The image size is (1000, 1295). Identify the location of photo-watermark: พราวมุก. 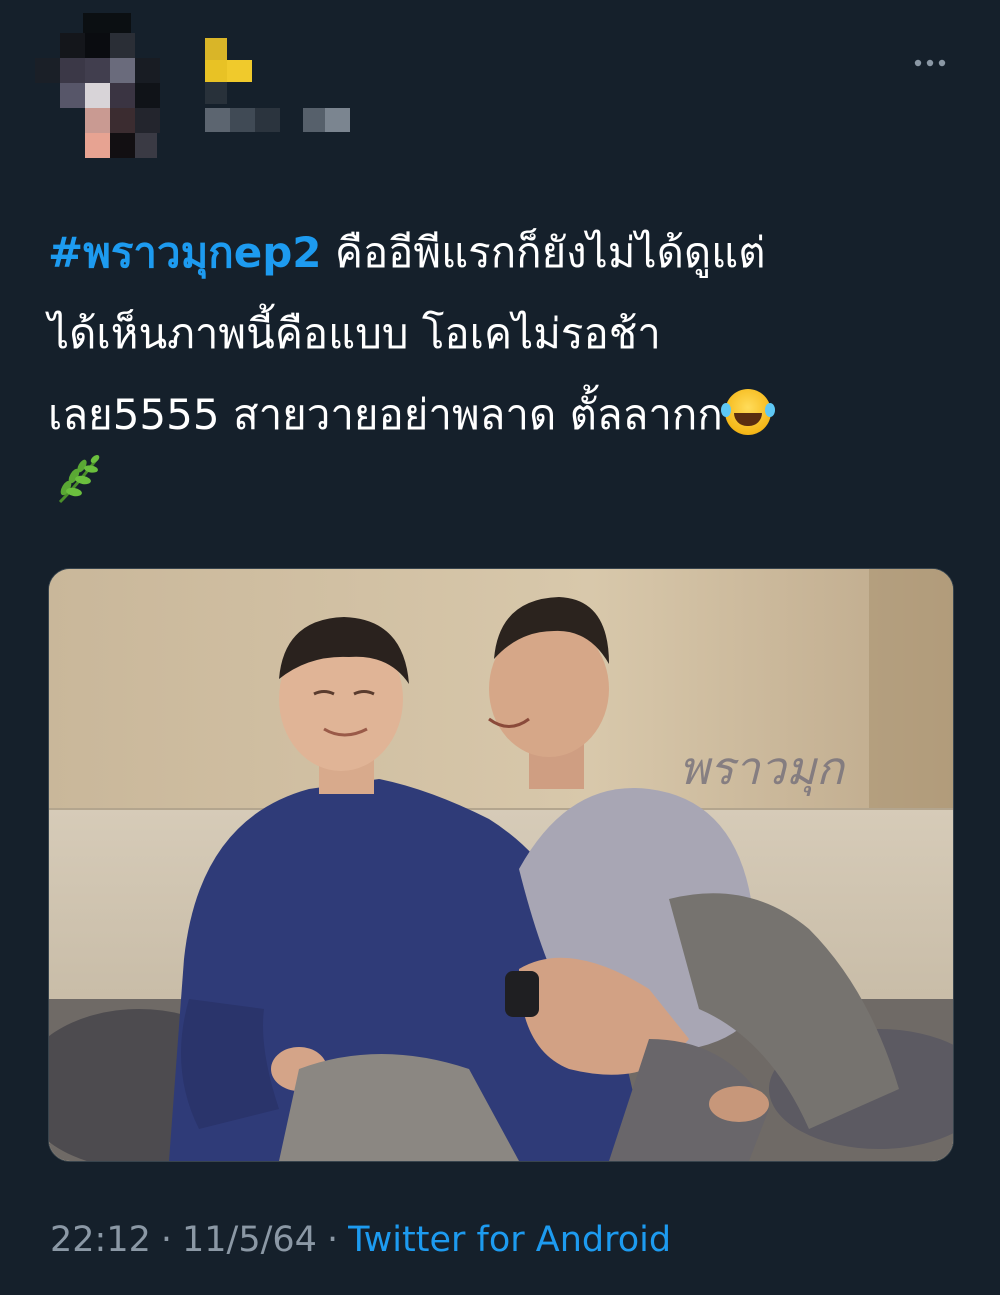
(762, 768).